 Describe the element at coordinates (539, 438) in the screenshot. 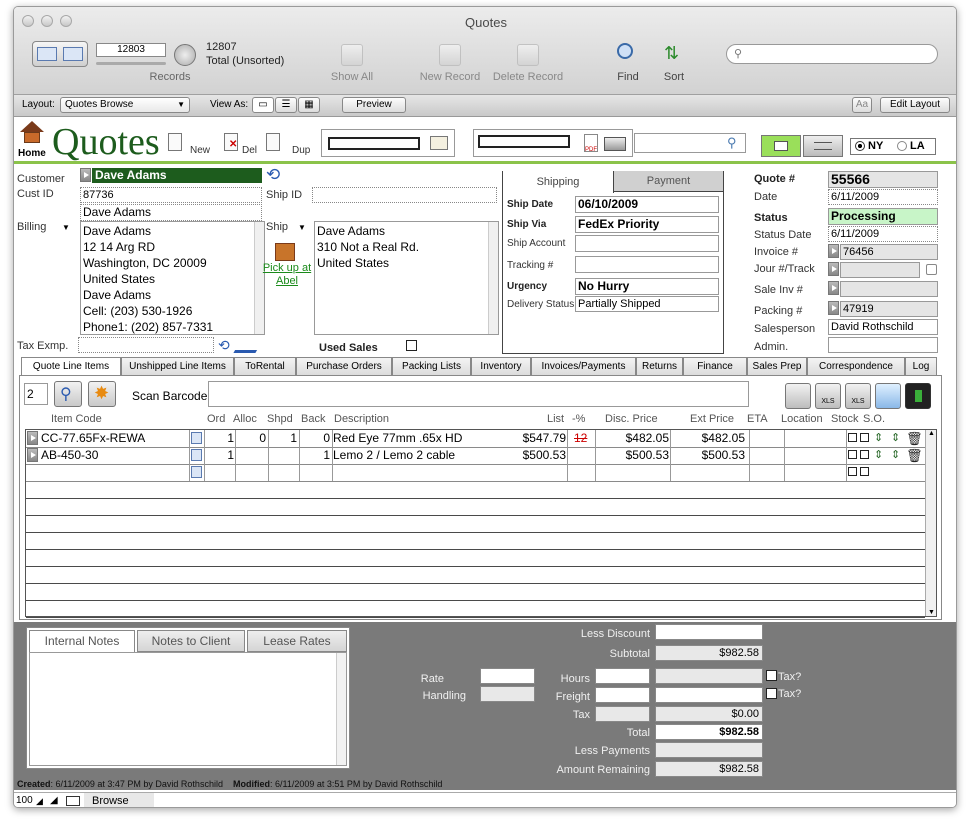

I see `cell-list: $547.79` at that location.